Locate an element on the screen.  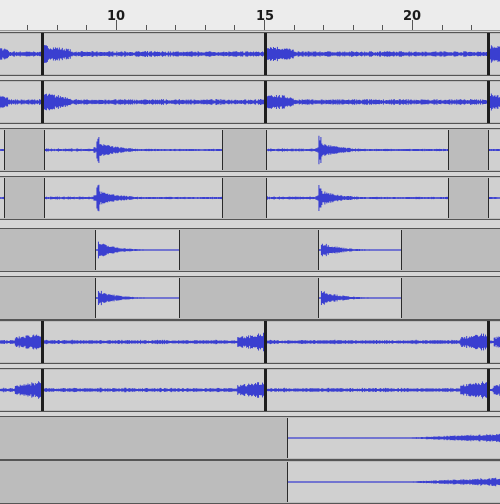
timeline-ruler: 10 15 20 is located at coordinates (250, 15).